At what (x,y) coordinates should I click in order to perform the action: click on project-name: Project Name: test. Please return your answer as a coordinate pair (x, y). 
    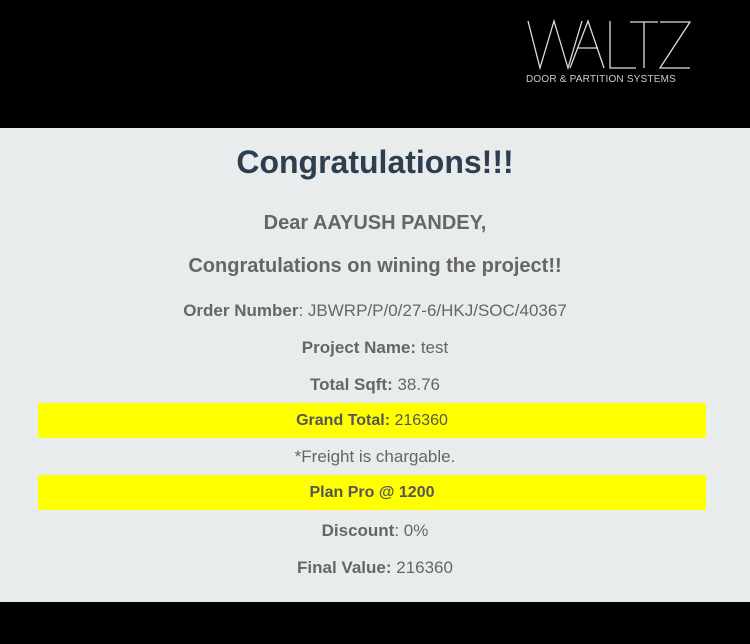
    Looking at the image, I should click on (375, 347).